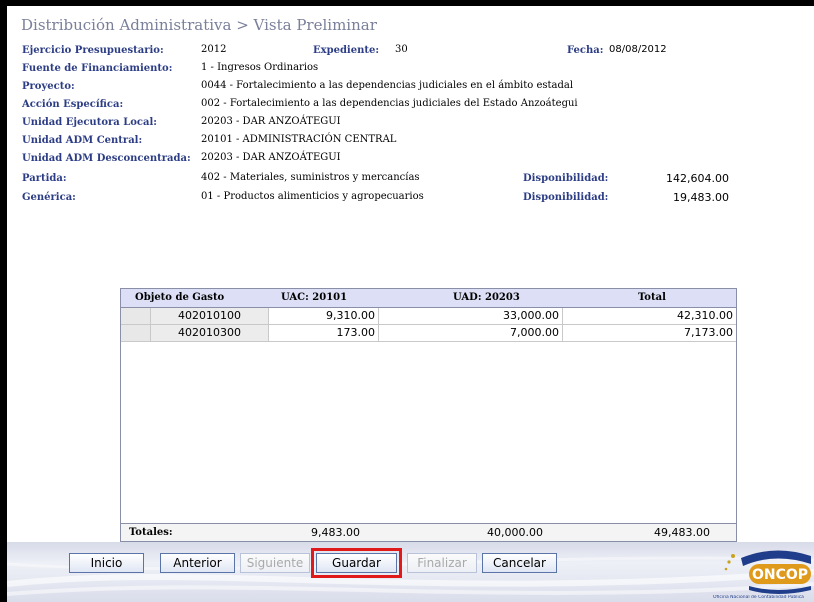 This screenshot has height=602, width=814. I want to click on partida-label: Partida:, so click(44, 178).